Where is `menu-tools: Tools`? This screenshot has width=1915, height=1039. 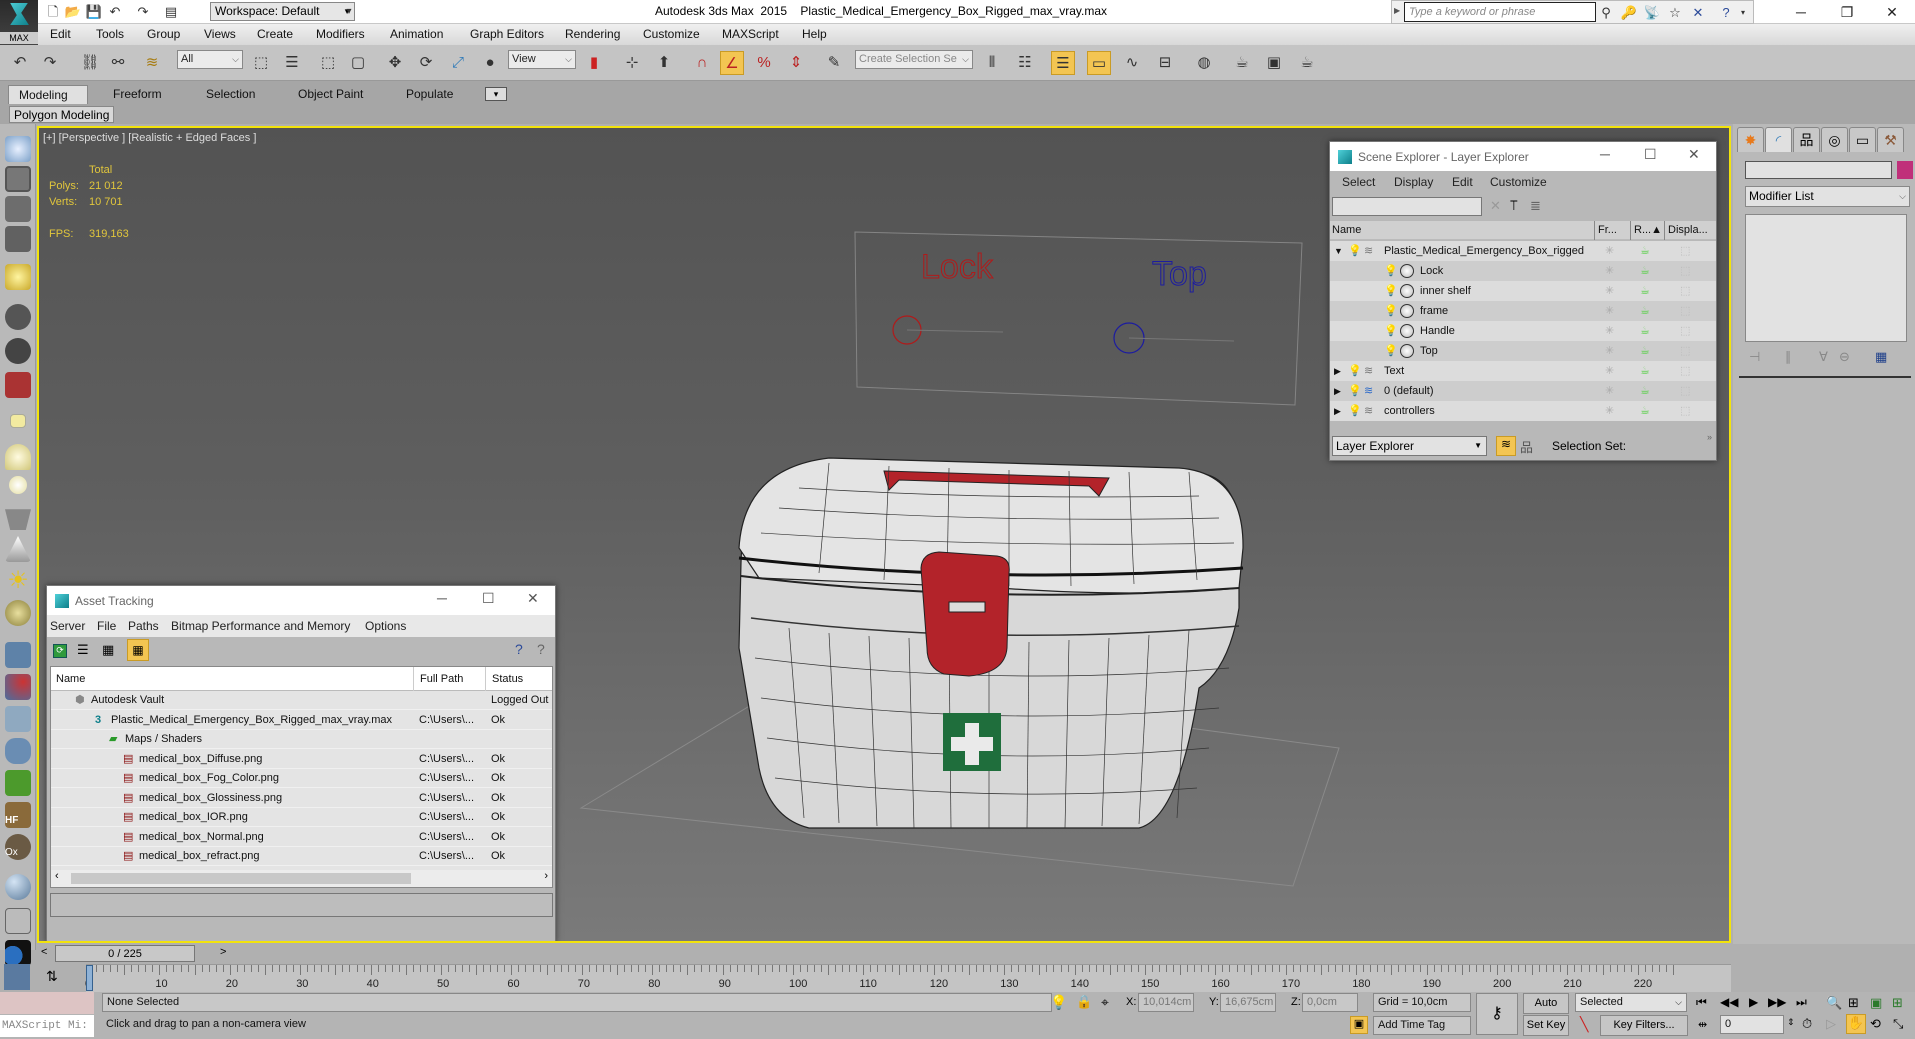 menu-tools: Tools is located at coordinates (110, 34).